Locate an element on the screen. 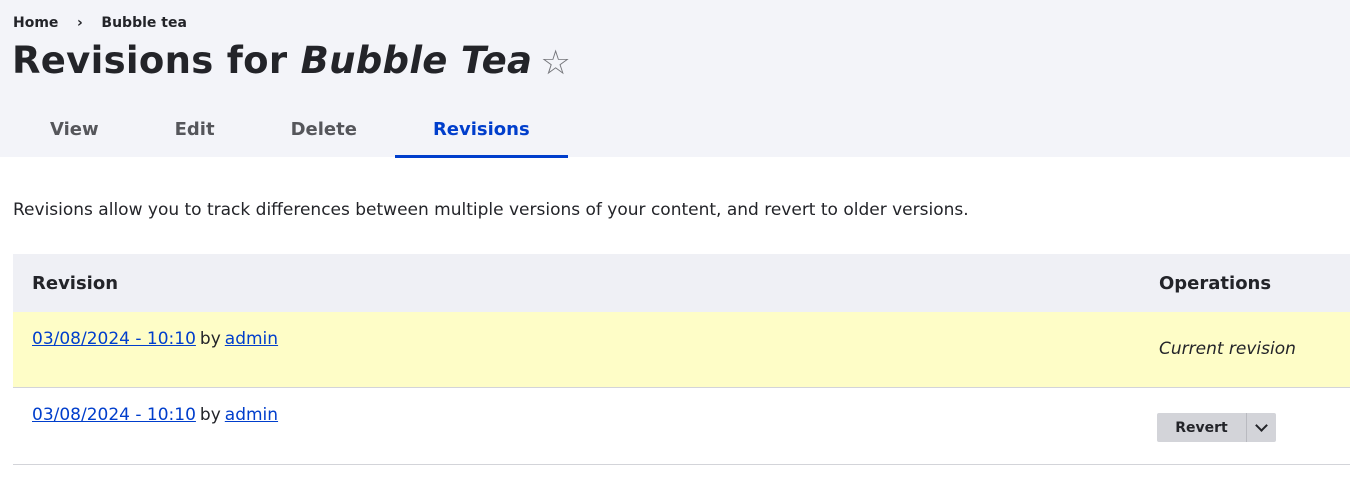  star-icon: ☆ is located at coordinates (555, 63).